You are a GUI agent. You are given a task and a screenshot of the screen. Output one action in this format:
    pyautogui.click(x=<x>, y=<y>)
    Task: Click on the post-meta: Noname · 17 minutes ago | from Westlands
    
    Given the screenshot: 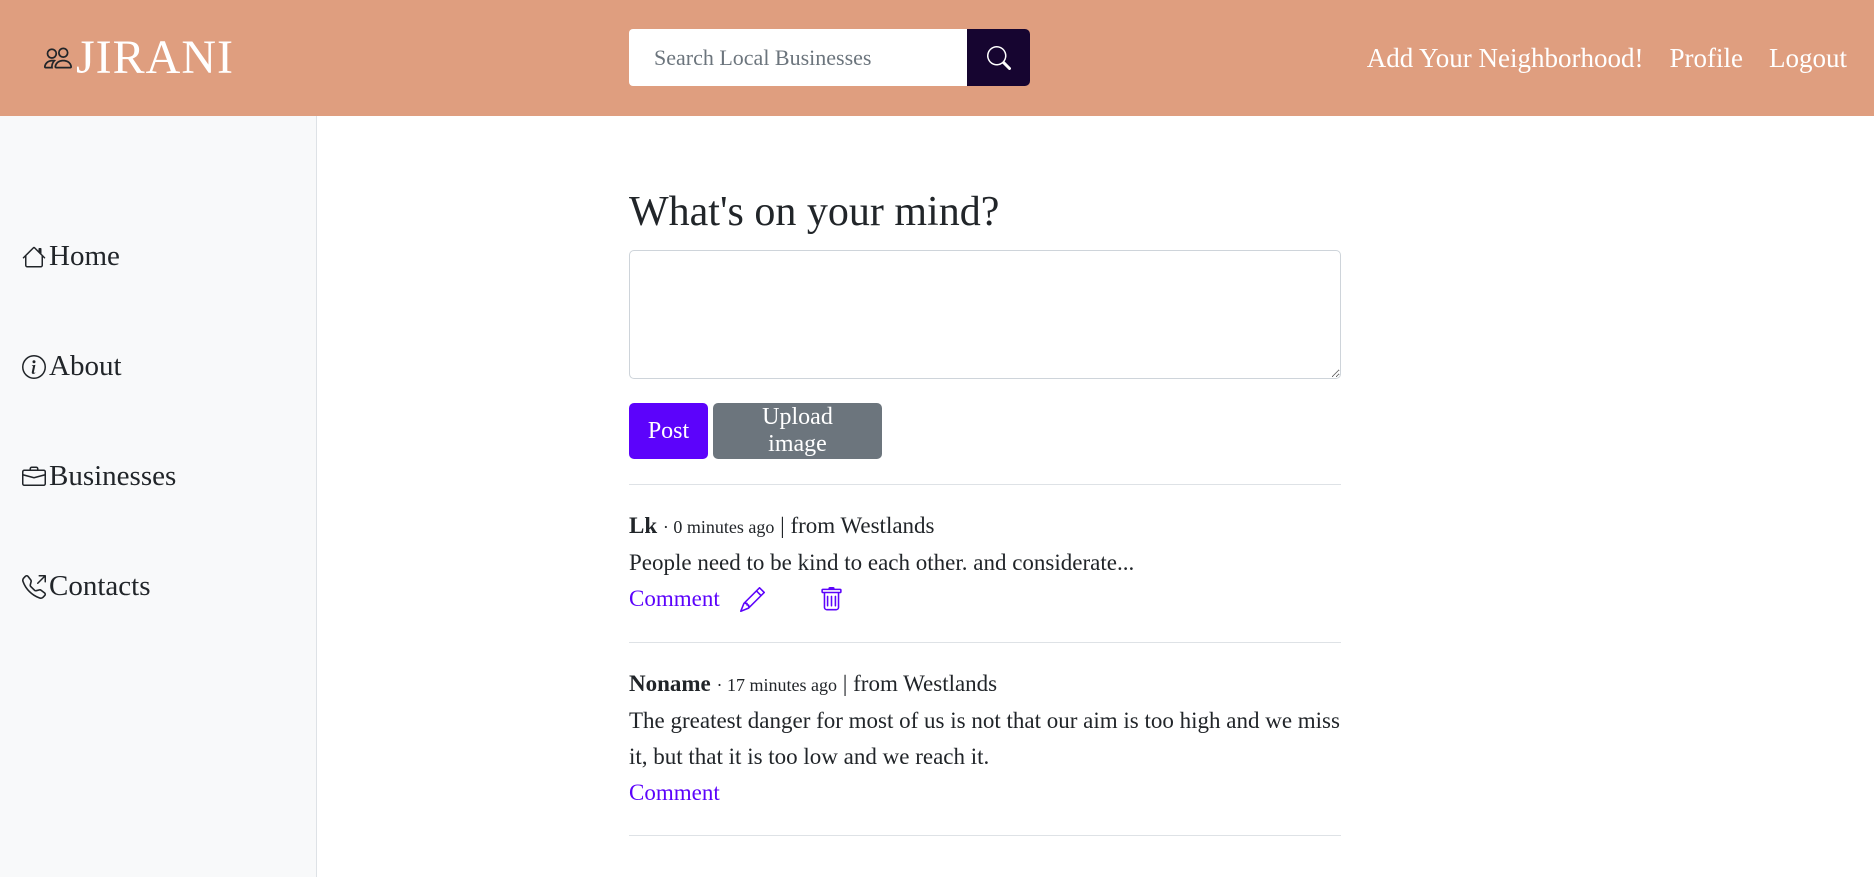 What is the action you would take?
    pyautogui.click(x=985, y=687)
    